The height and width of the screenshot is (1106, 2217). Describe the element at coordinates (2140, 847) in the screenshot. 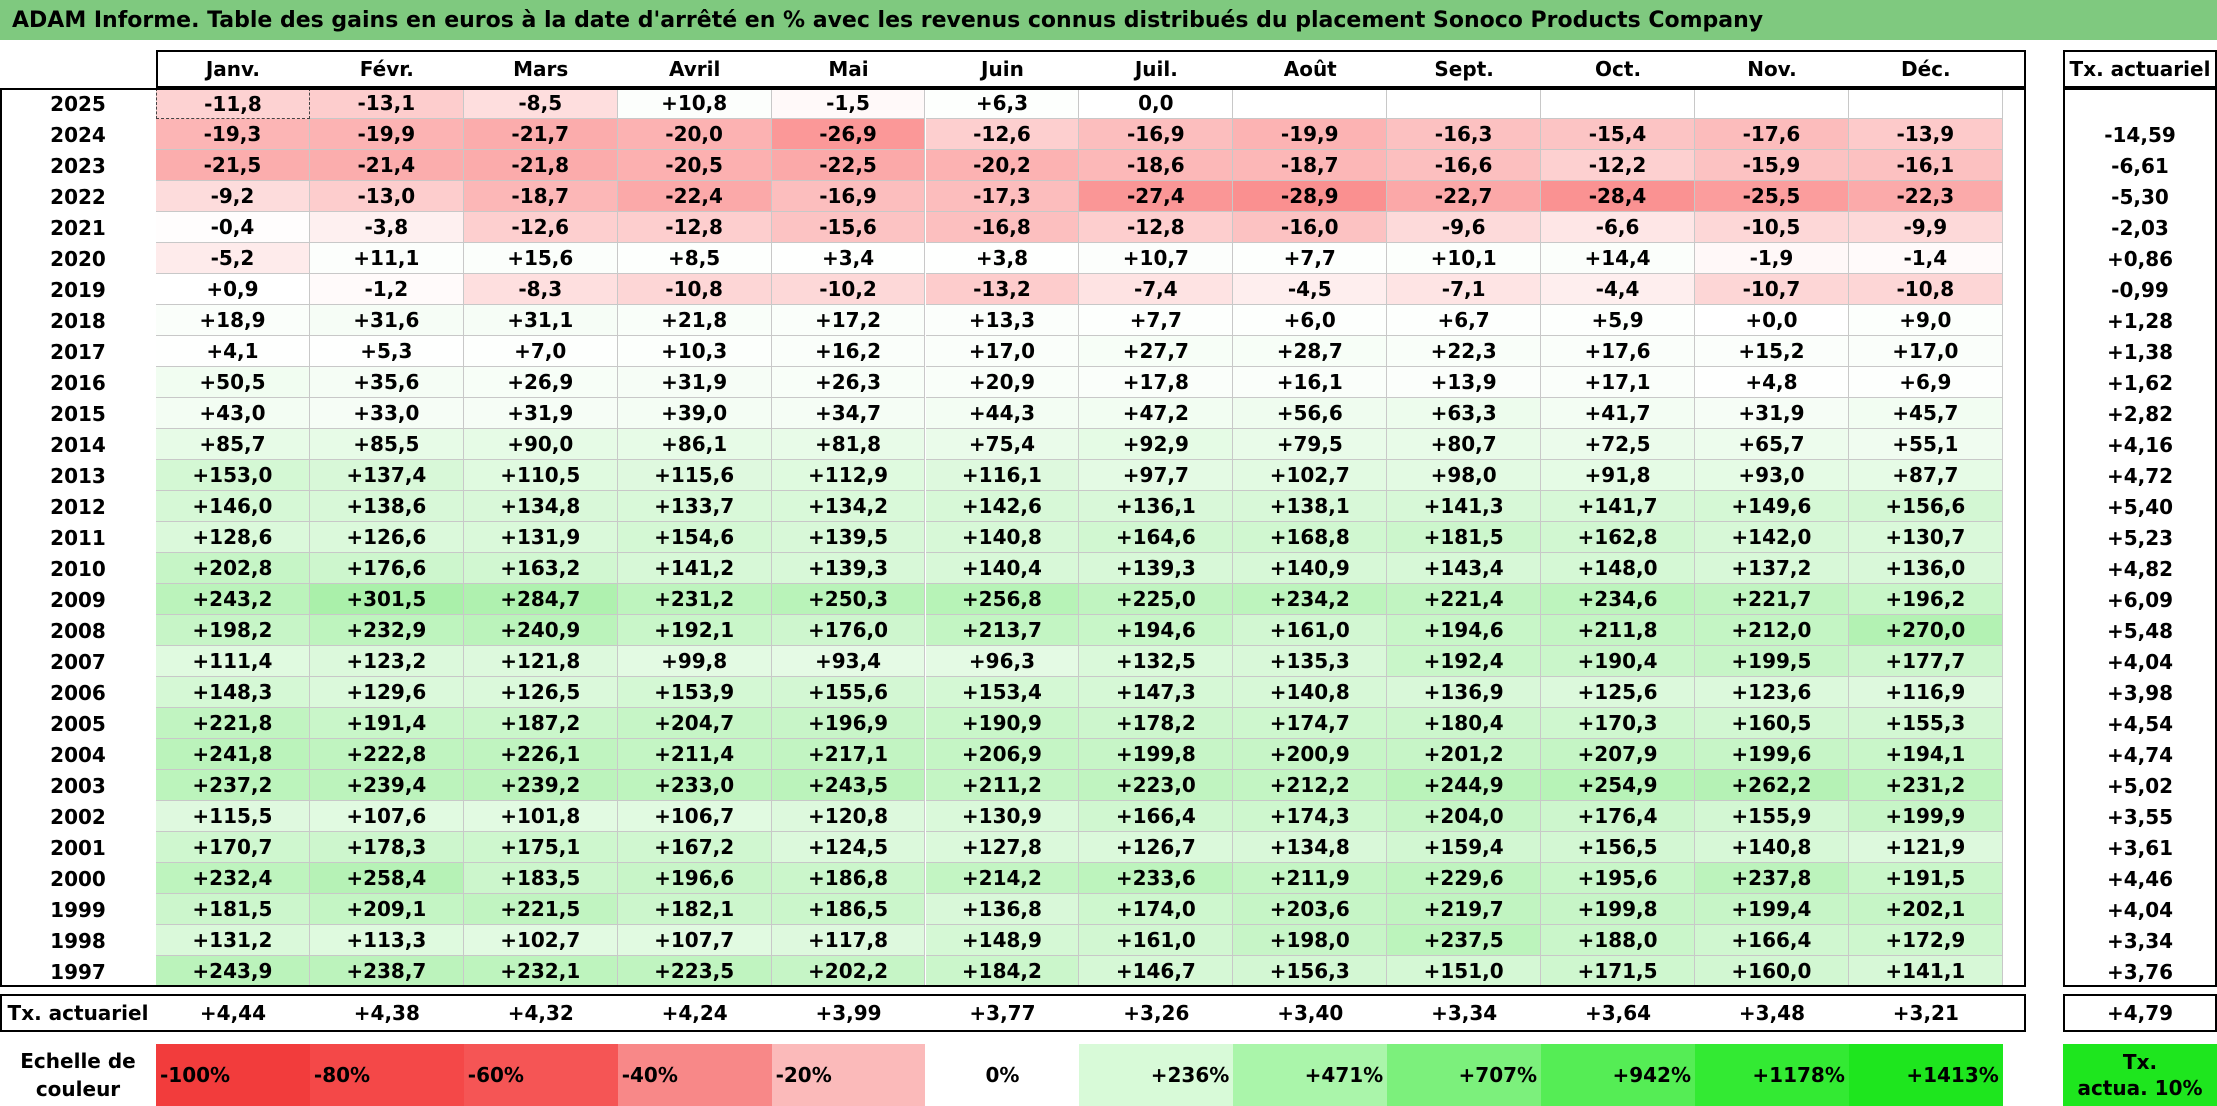

I see `rate-cell: +3,61` at that location.